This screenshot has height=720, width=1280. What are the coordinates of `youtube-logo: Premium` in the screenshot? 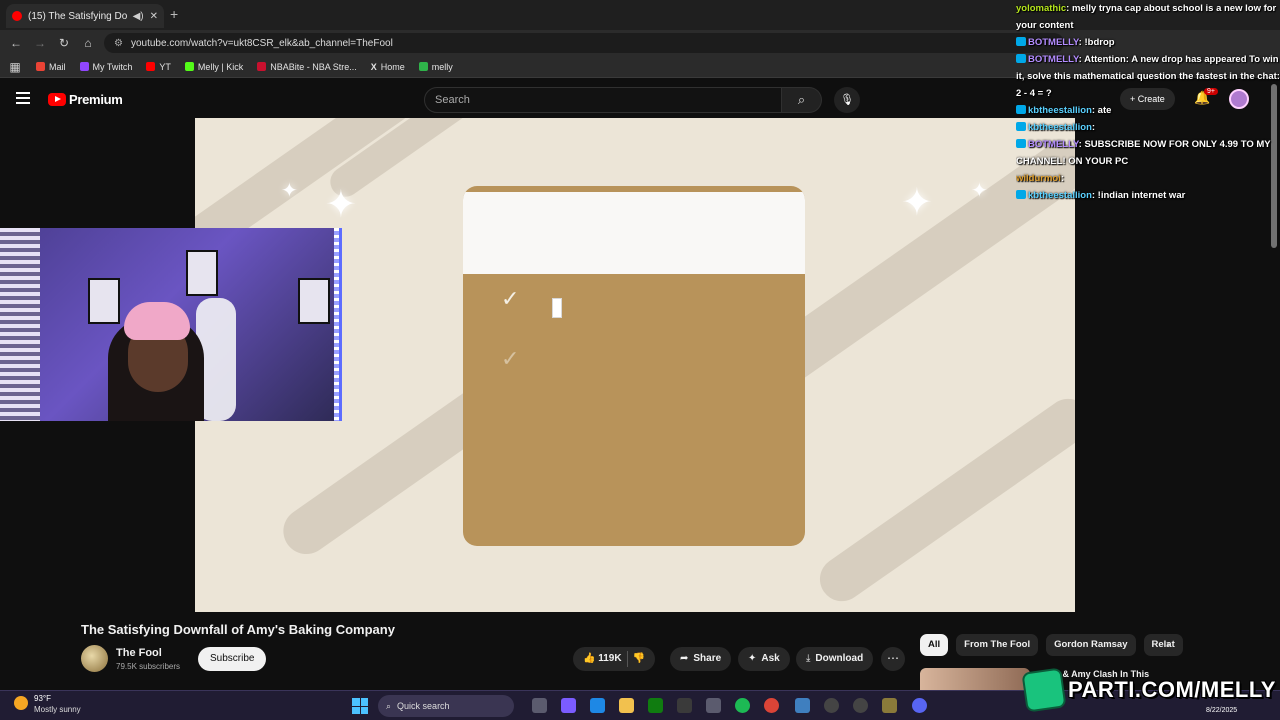 It's located at (85, 99).